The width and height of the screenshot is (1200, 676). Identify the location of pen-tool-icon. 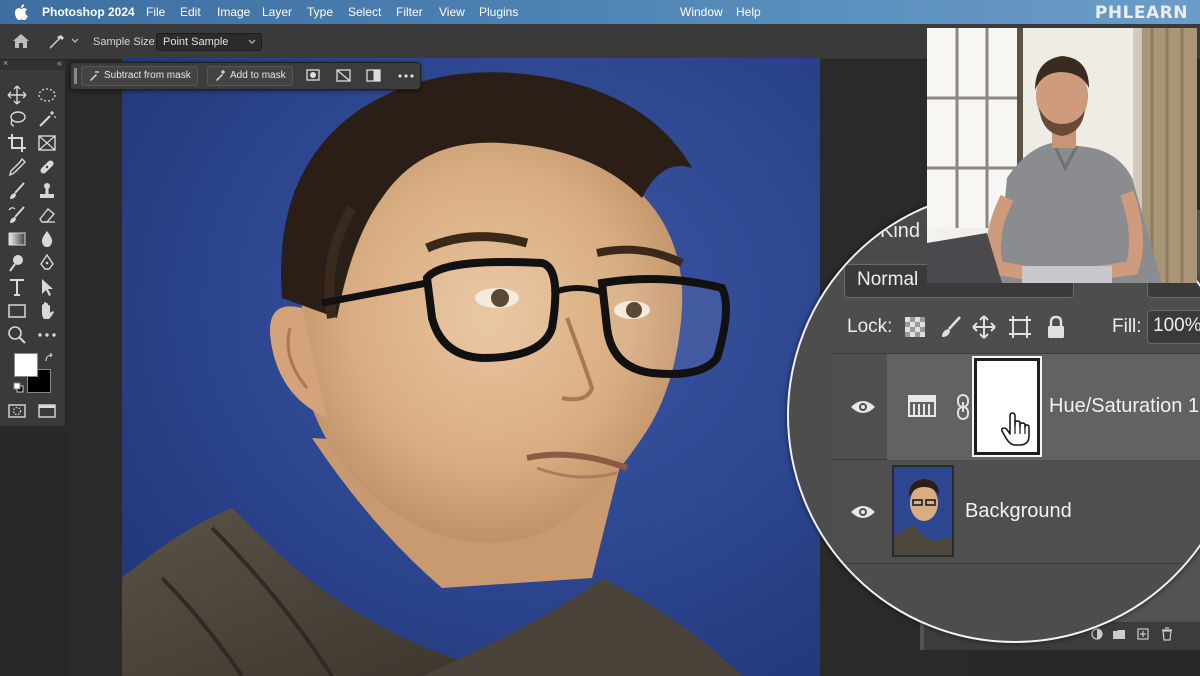
(47, 263).